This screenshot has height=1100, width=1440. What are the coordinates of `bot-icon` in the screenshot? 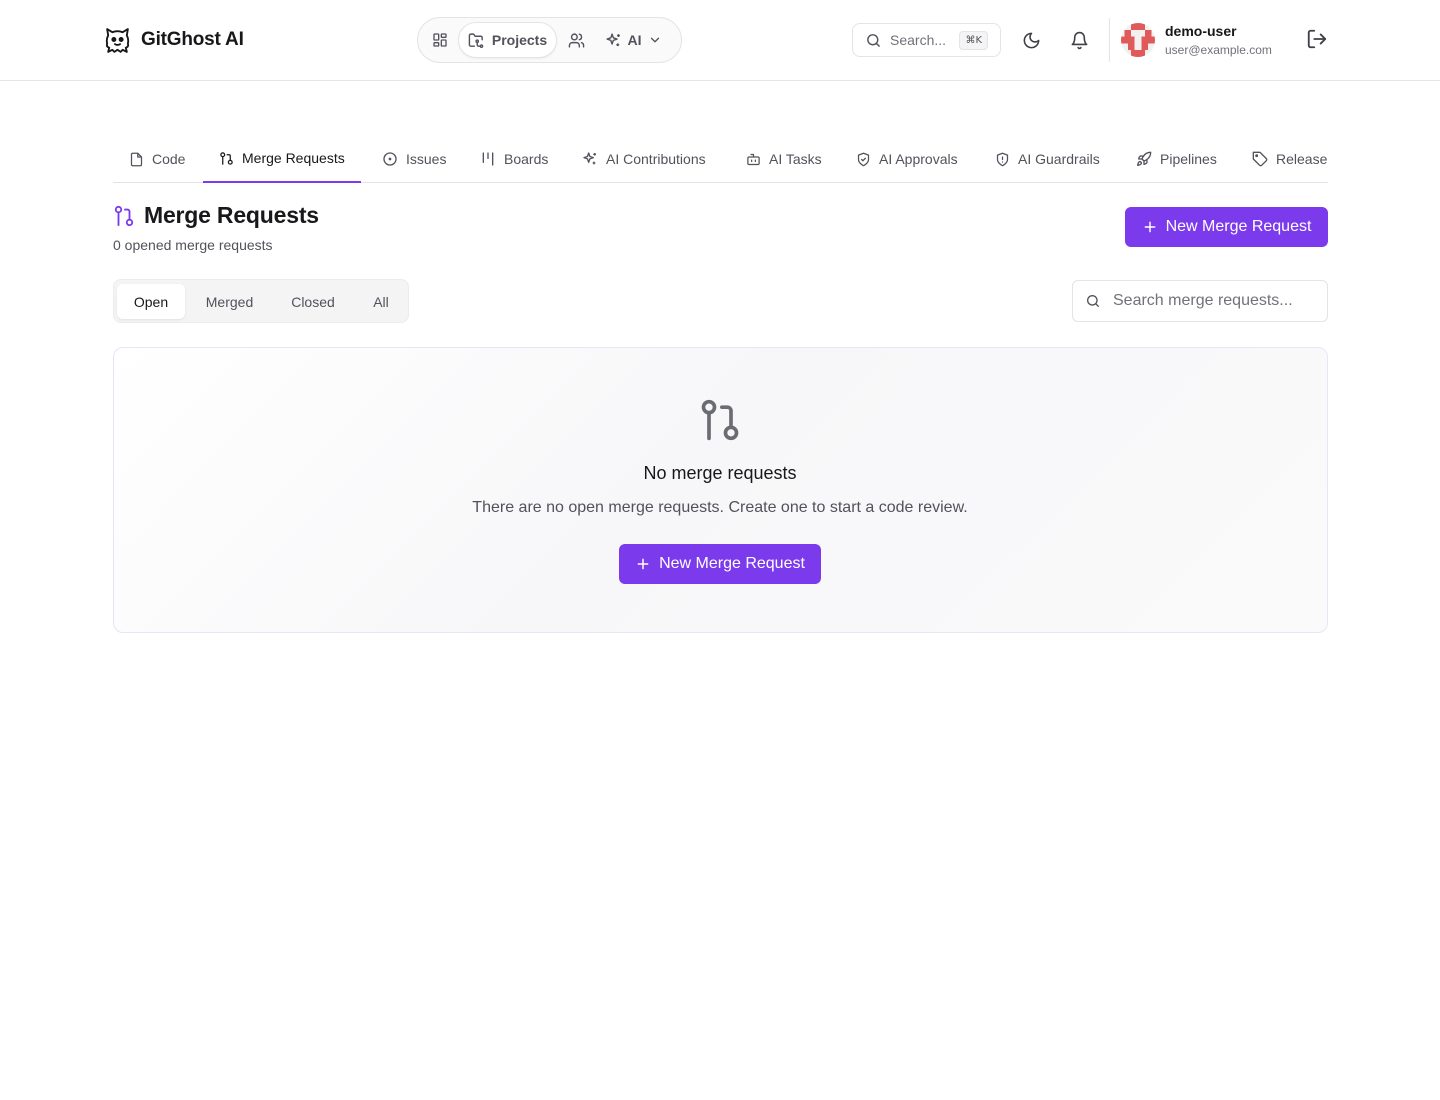 It's located at (753, 159).